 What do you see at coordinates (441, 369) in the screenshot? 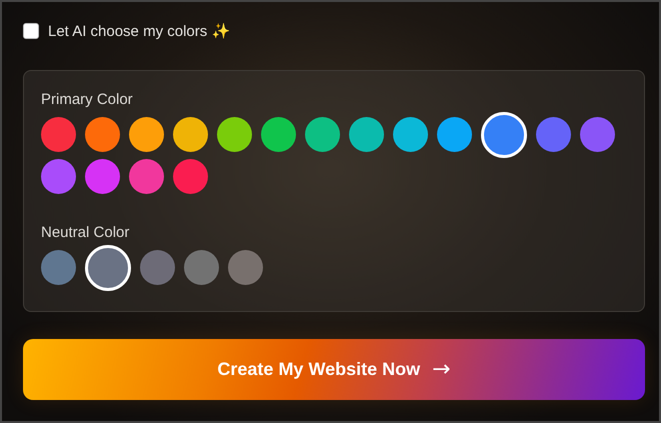
I see `arrow-icon: →` at bounding box center [441, 369].